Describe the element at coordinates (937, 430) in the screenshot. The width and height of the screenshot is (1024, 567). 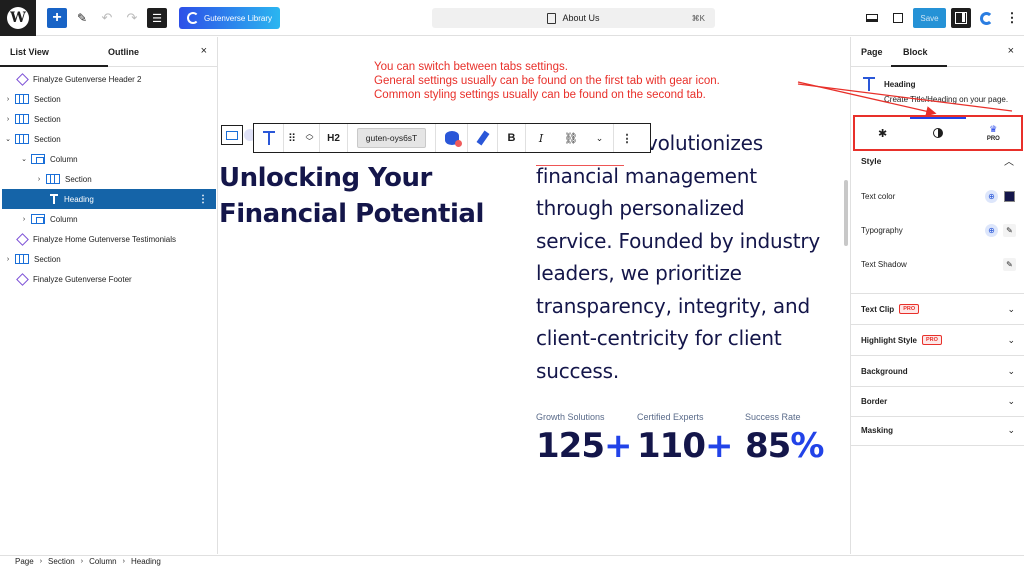
I see `accordion-masking: Masking ⌄` at that location.